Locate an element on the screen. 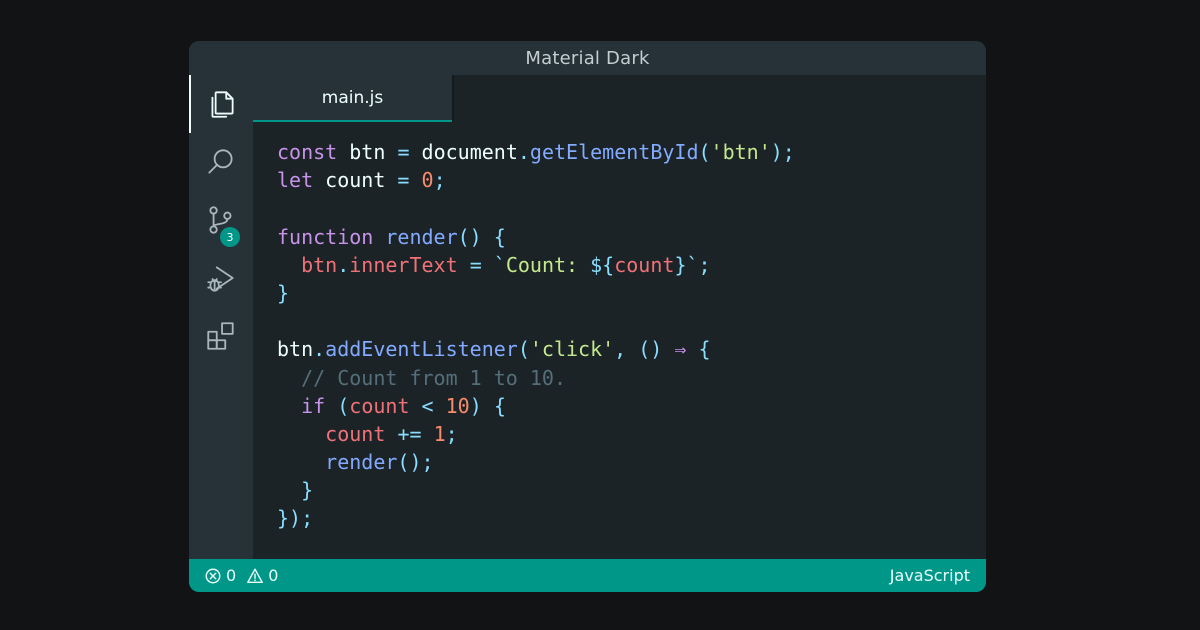 The image size is (1200, 630). extensions-icon is located at coordinates (220, 336).